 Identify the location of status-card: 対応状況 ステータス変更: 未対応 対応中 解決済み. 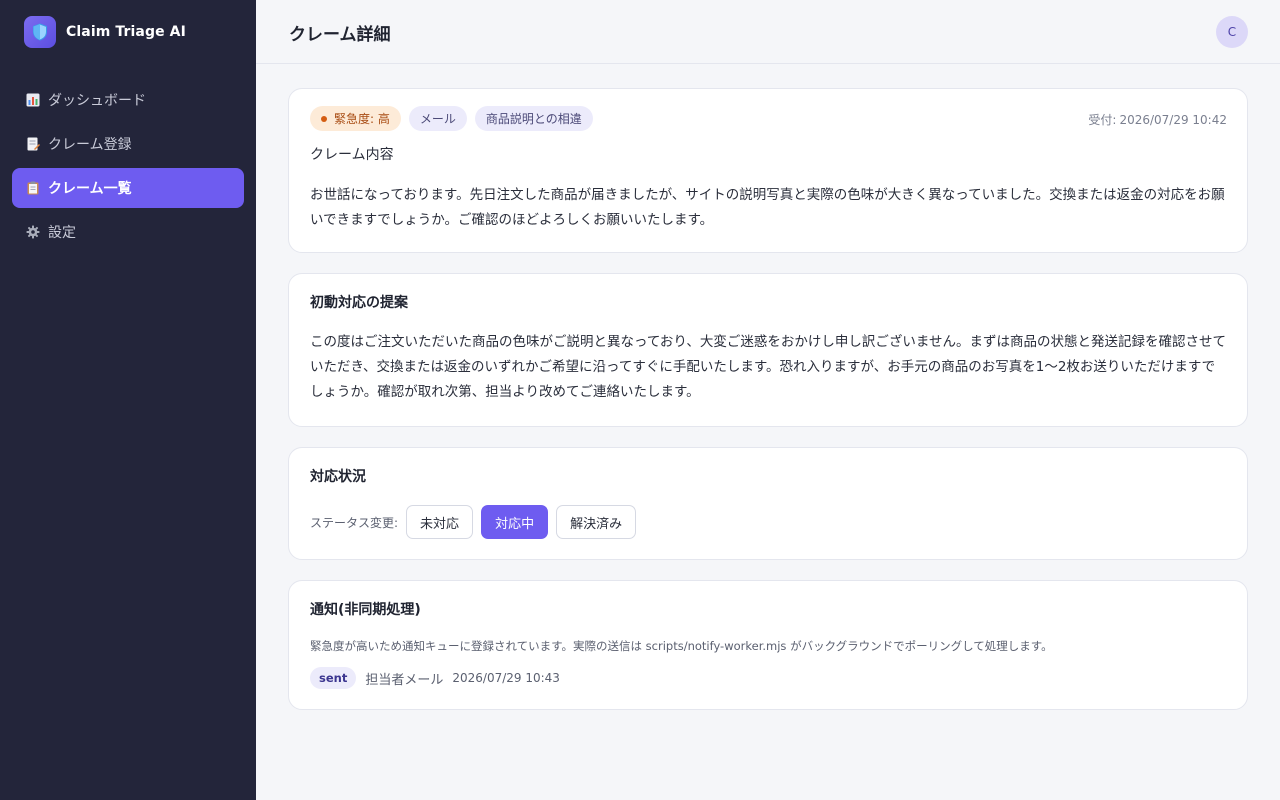
(768, 503).